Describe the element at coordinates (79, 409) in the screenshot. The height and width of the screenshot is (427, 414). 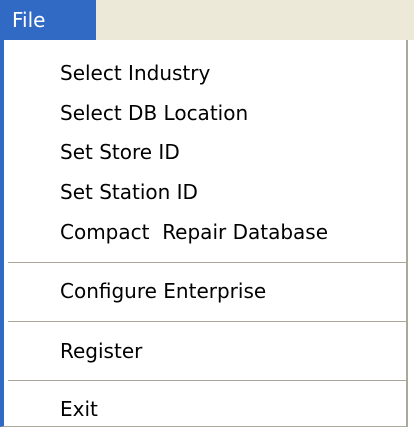
I see `menu-item-exit: Exit` at that location.